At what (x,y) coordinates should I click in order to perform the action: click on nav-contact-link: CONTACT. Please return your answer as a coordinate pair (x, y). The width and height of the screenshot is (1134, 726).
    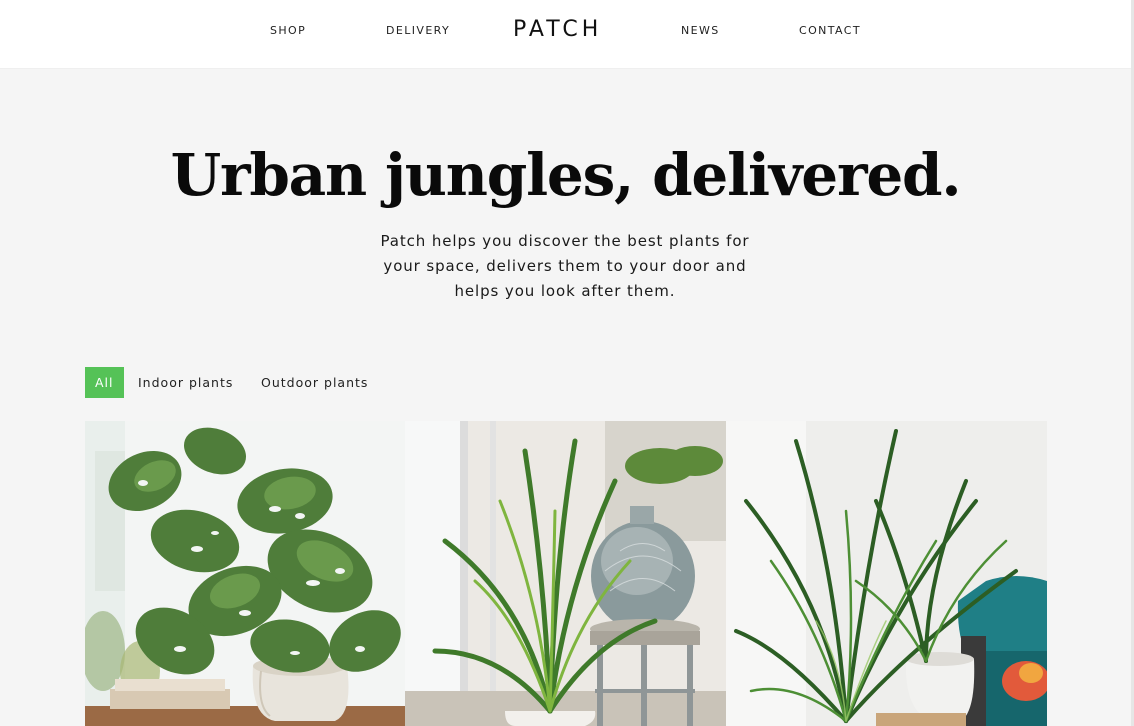
    Looking at the image, I should click on (830, 30).